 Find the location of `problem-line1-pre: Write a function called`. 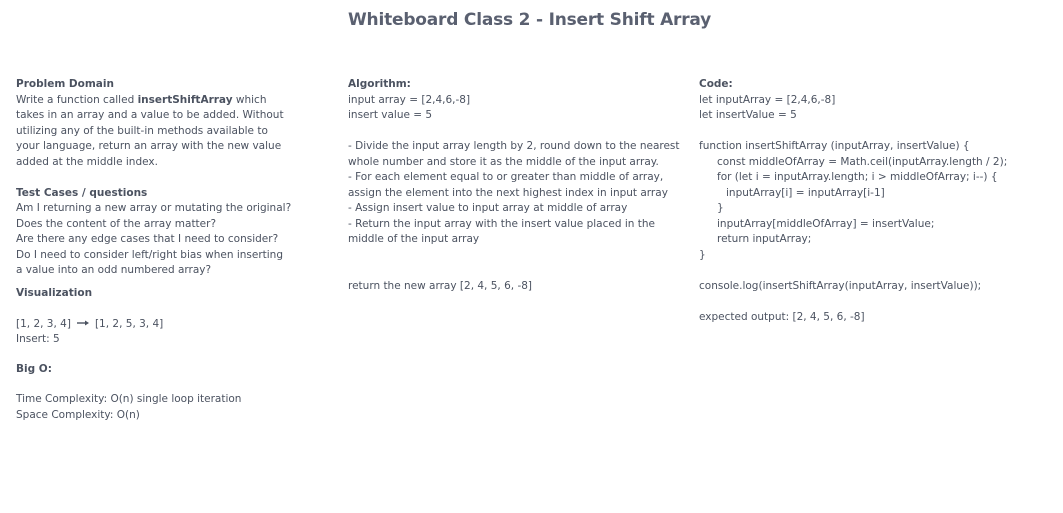

problem-line1-pre: Write a function called is located at coordinates (77, 99).